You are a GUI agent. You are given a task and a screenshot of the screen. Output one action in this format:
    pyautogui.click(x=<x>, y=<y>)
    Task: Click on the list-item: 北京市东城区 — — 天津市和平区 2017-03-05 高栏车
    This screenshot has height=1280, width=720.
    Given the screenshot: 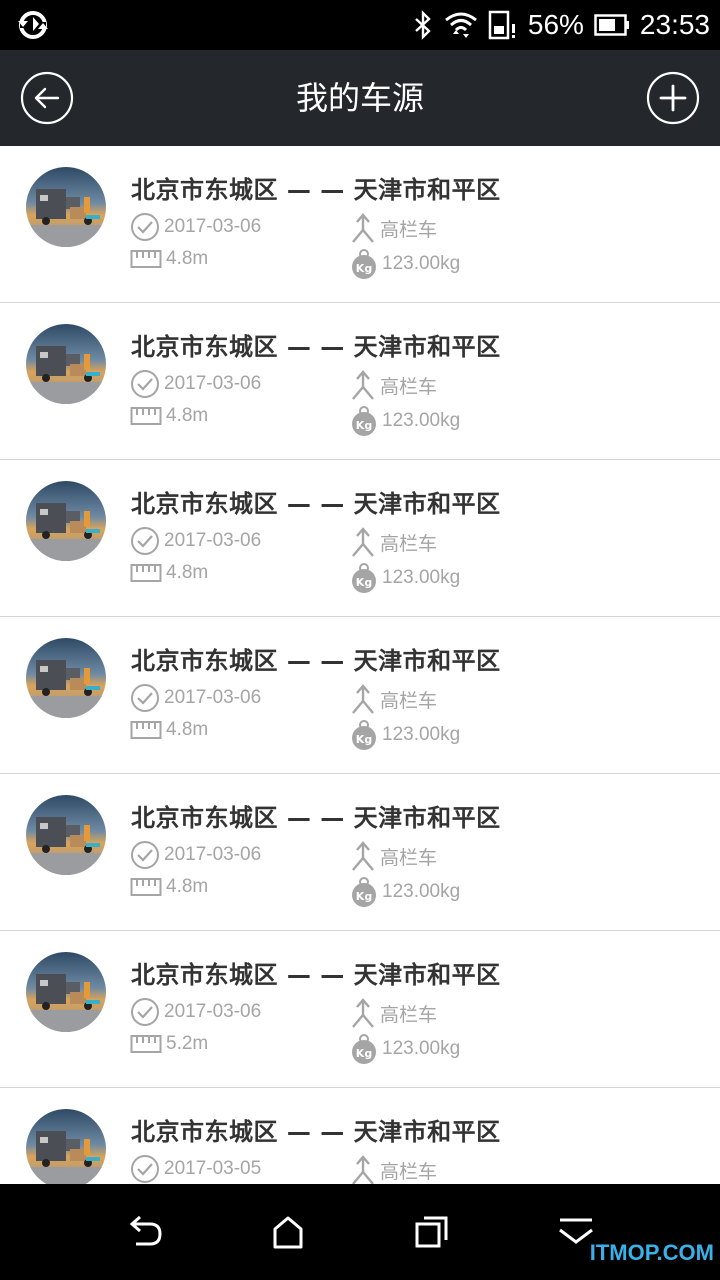 What is the action you would take?
    pyautogui.click(x=360, y=1136)
    